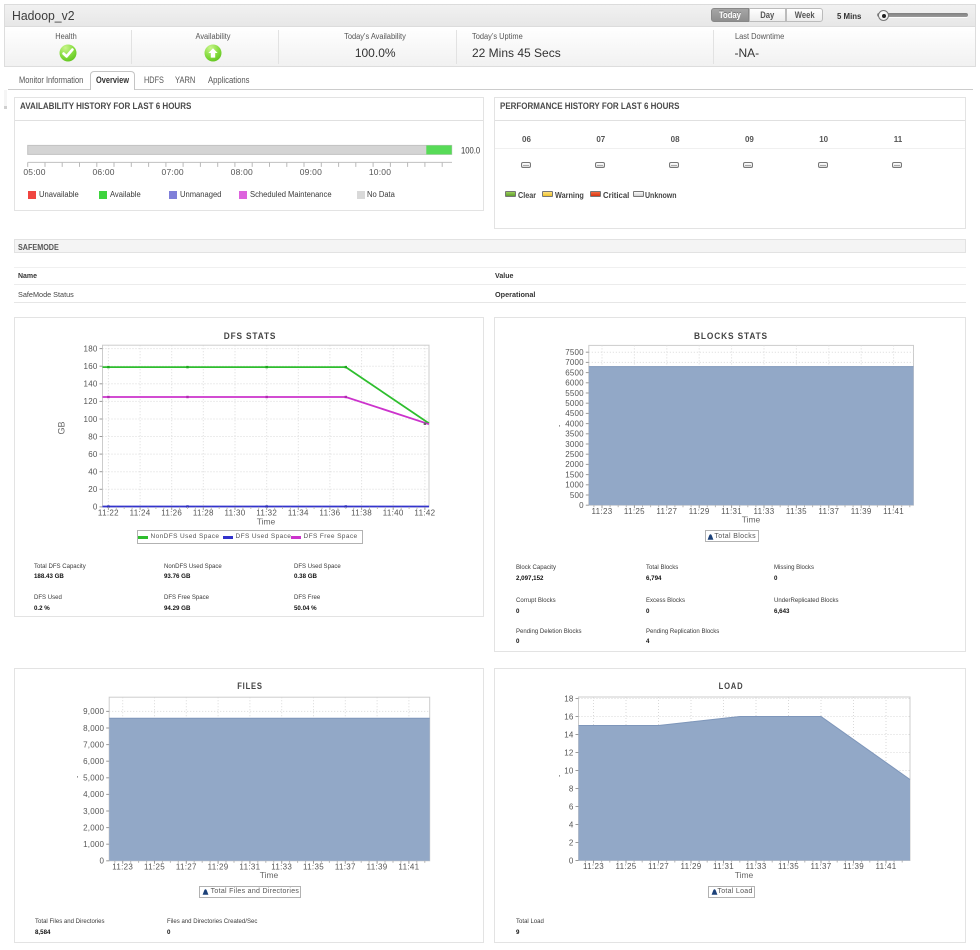  What do you see at coordinates (91, 401) in the screenshot?
I see `svg-text: 120` at bounding box center [91, 401].